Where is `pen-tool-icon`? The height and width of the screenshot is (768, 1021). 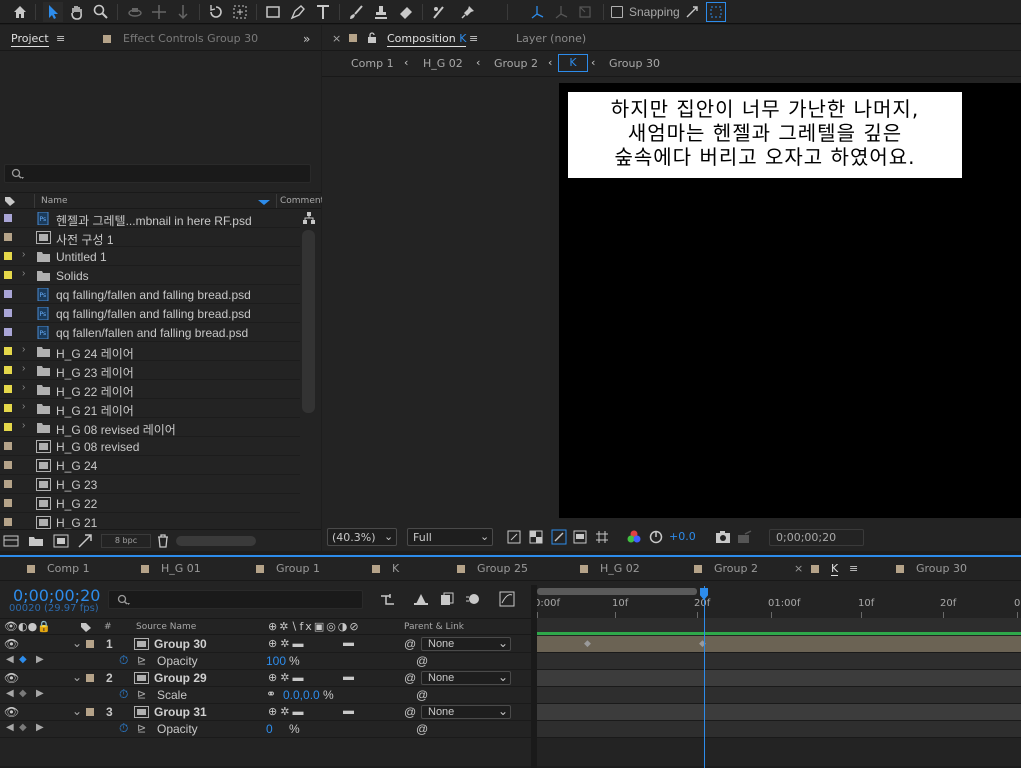 pen-tool-icon is located at coordinates (298, 12).